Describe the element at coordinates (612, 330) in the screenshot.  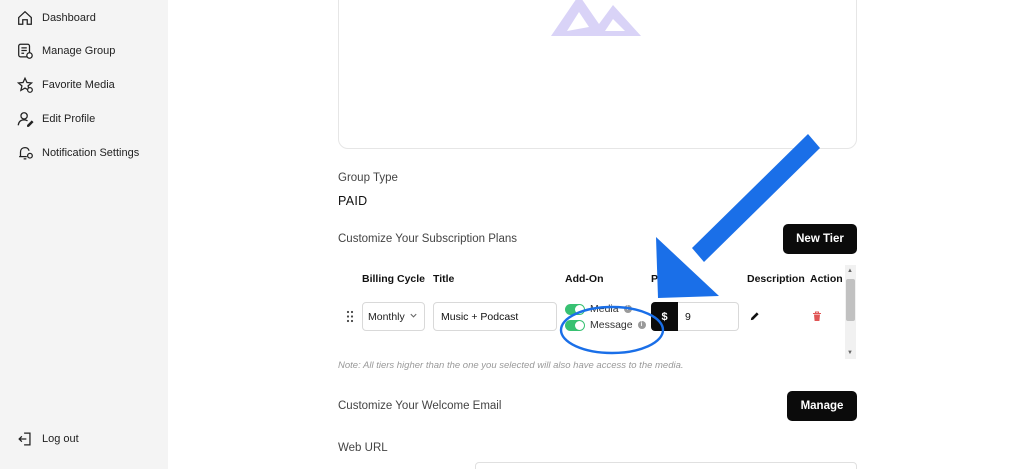
I see `annotation-highlight-ellipse` at that location.